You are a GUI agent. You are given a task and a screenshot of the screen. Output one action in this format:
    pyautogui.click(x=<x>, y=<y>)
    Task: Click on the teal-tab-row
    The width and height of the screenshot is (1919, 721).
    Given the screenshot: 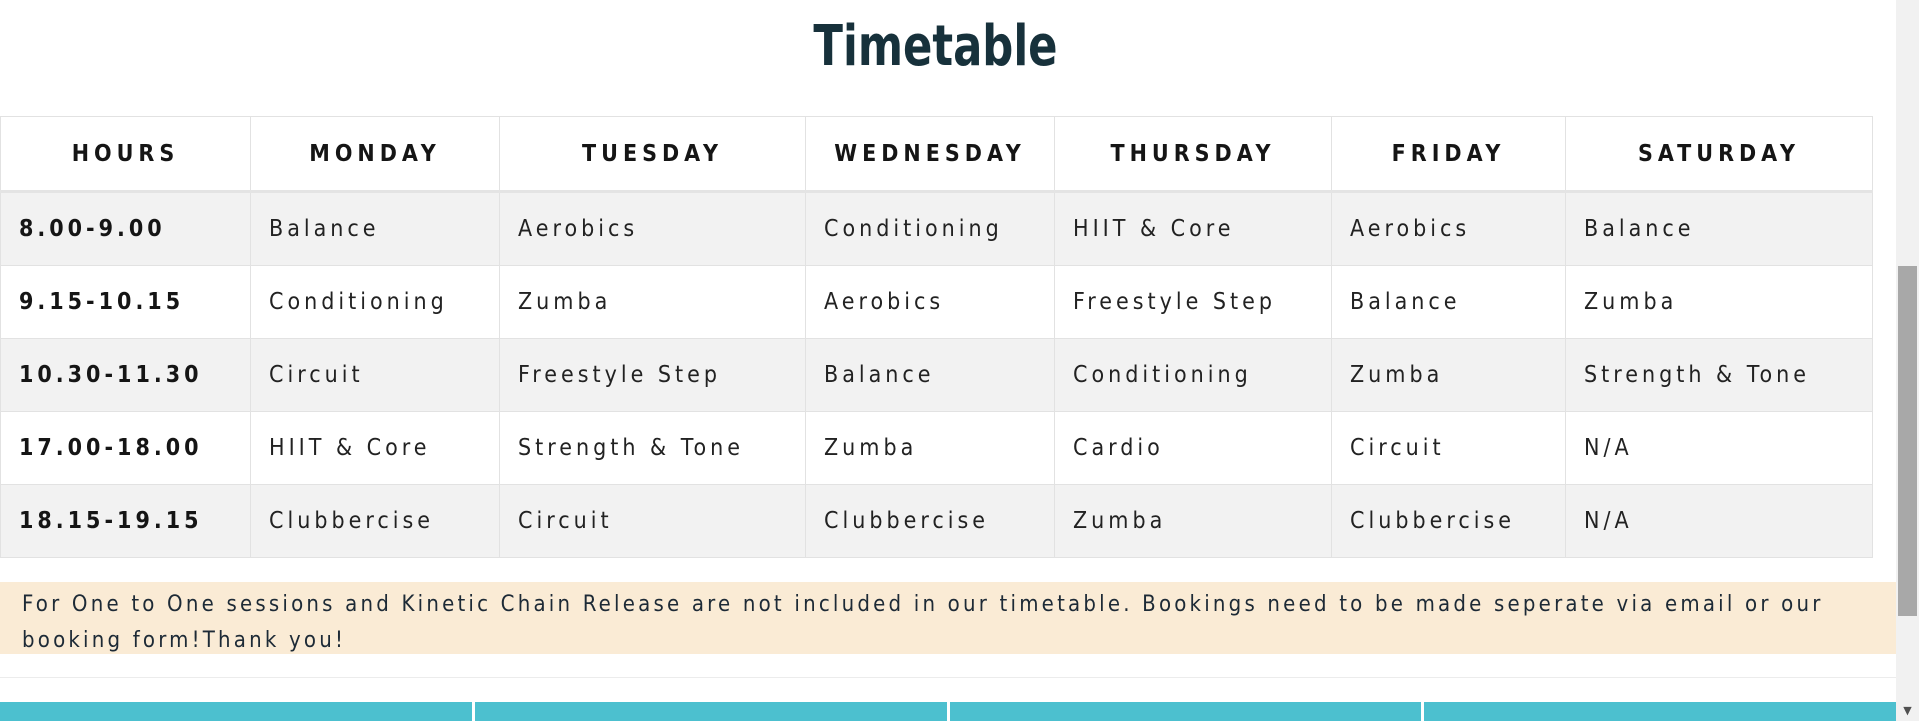 What is the action you would take?
    pyautogui.click(x=948, y=711)
    